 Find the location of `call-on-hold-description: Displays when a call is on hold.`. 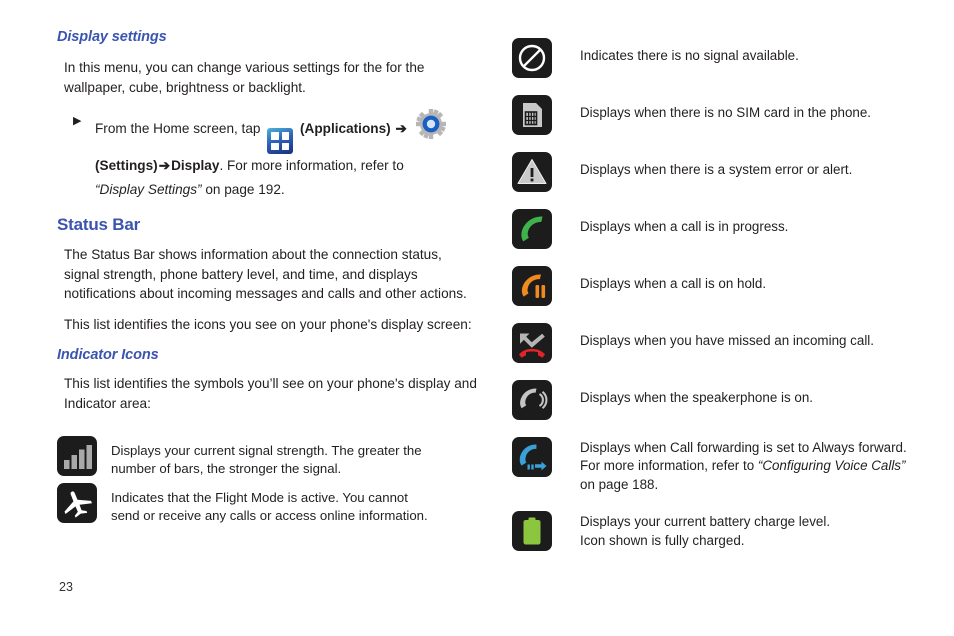

call-on-hold-description: Displays when a call is on hold. is located at coordinates (756, 279).